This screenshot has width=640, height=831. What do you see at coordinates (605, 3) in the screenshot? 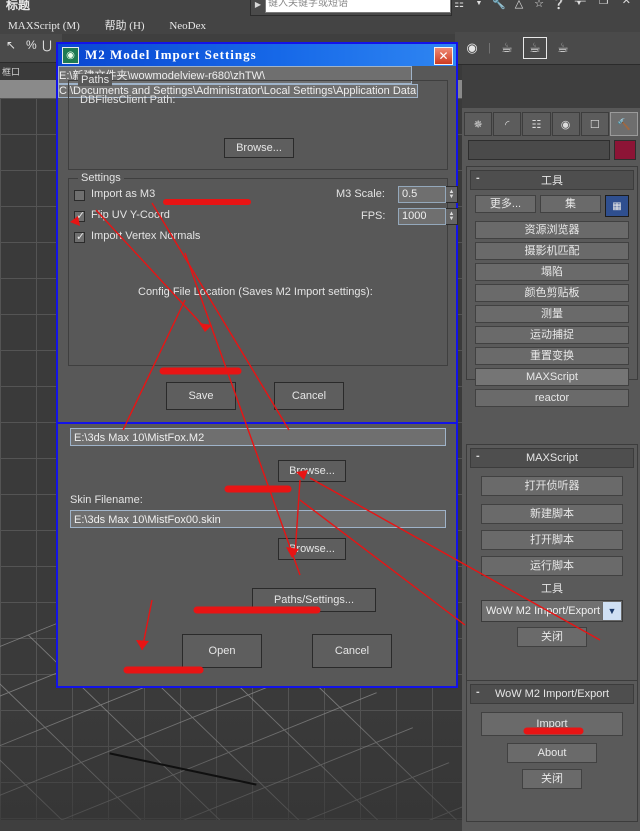
I see `window-controls: — ❐ ✕` at bounding box center [605, 3].